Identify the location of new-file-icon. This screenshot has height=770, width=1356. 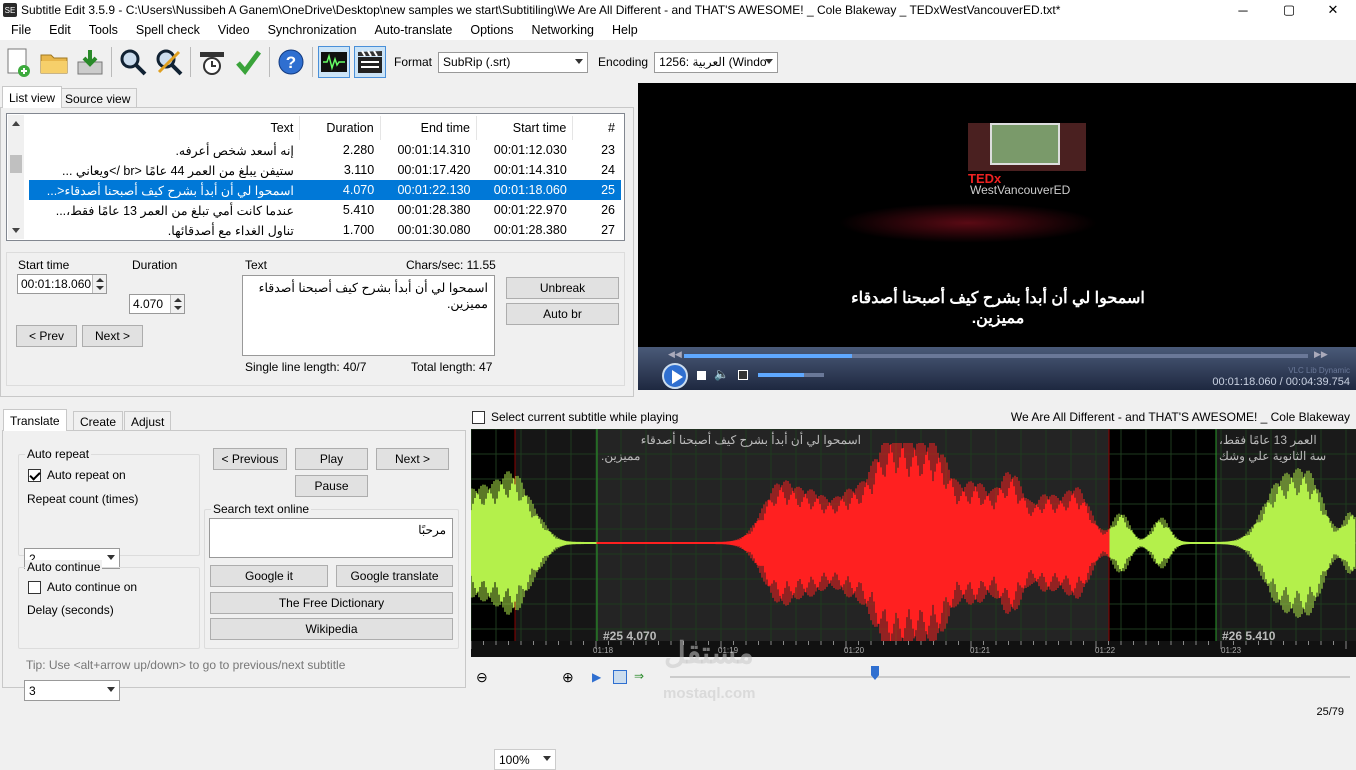
(18, 62).